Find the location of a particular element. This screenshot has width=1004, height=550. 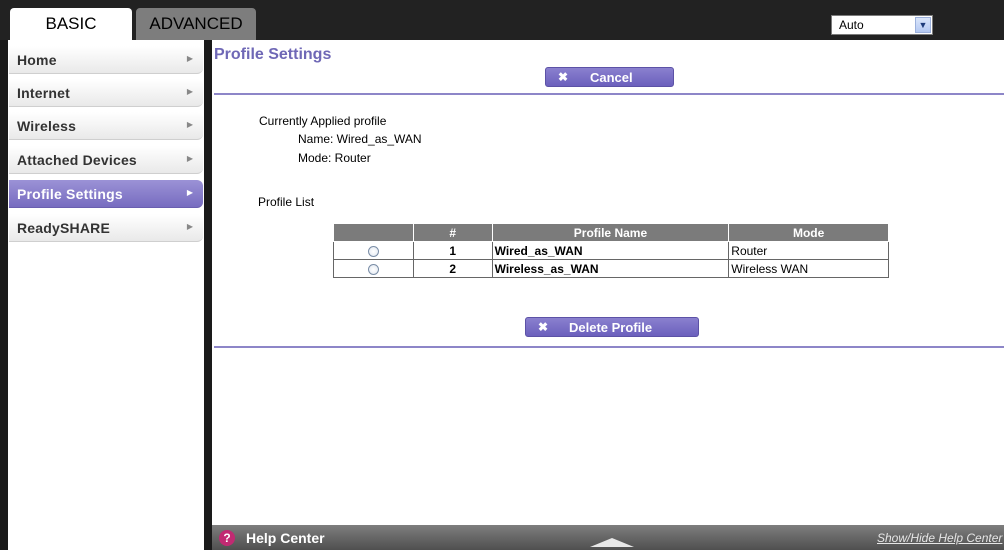

table-header-select is located at coordinates (373, 232).